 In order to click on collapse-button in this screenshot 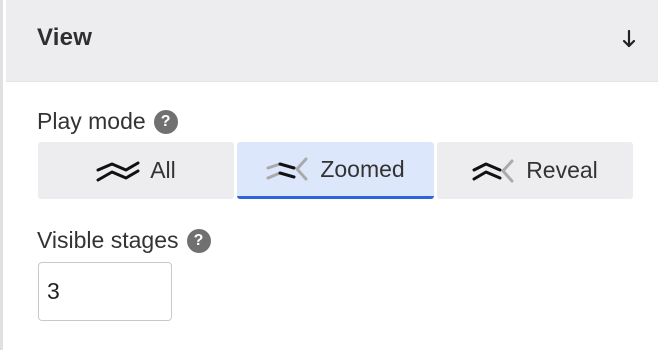, I will do `click(629, 39)`.